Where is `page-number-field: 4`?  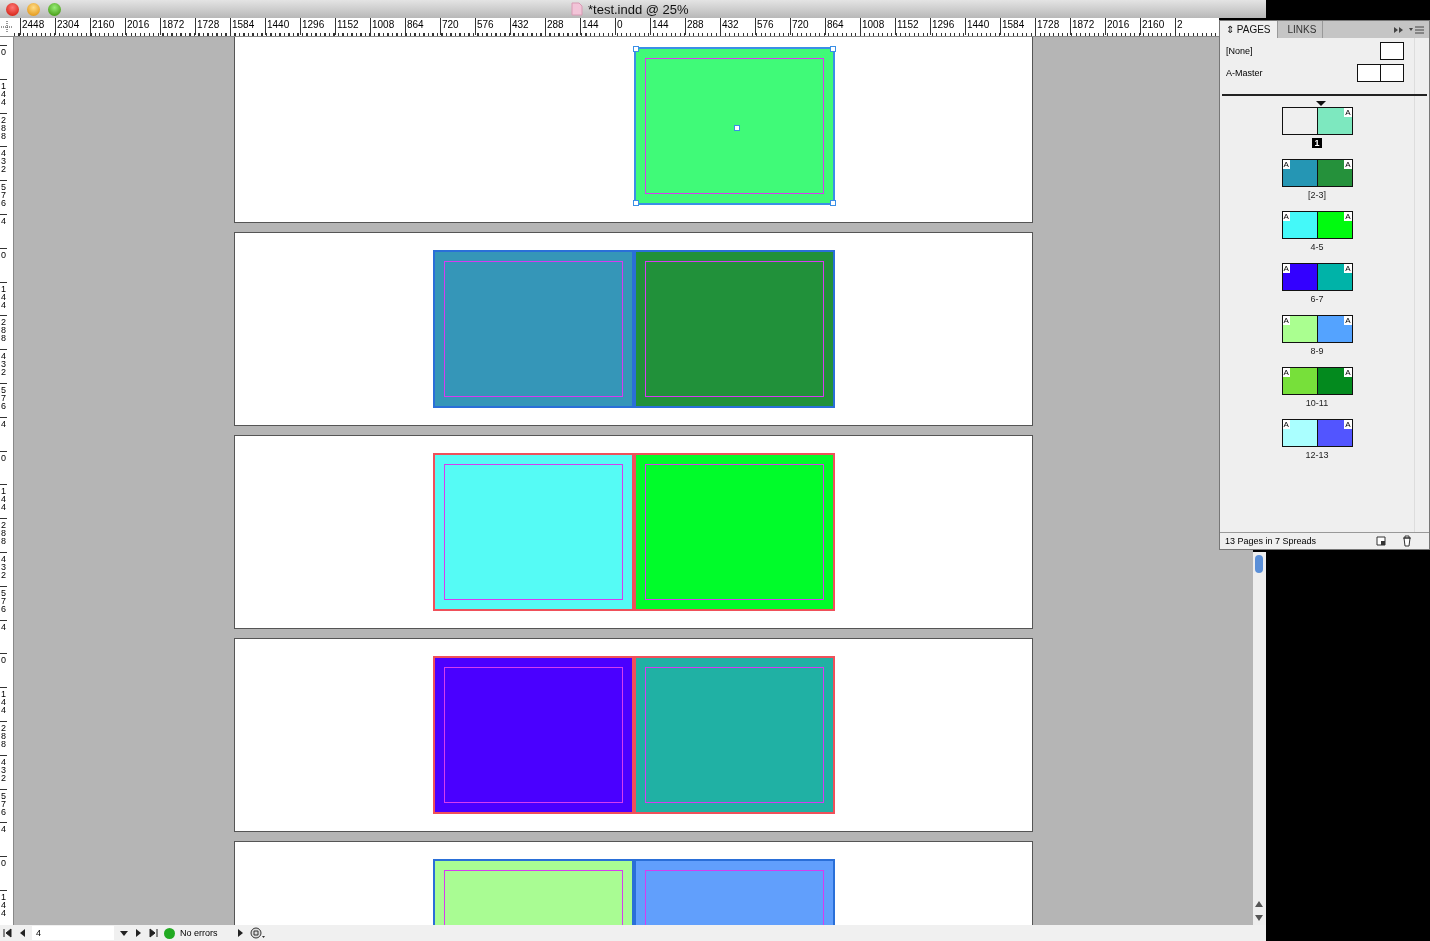 page-number-field: 4 is located at coordinates (73, 933).